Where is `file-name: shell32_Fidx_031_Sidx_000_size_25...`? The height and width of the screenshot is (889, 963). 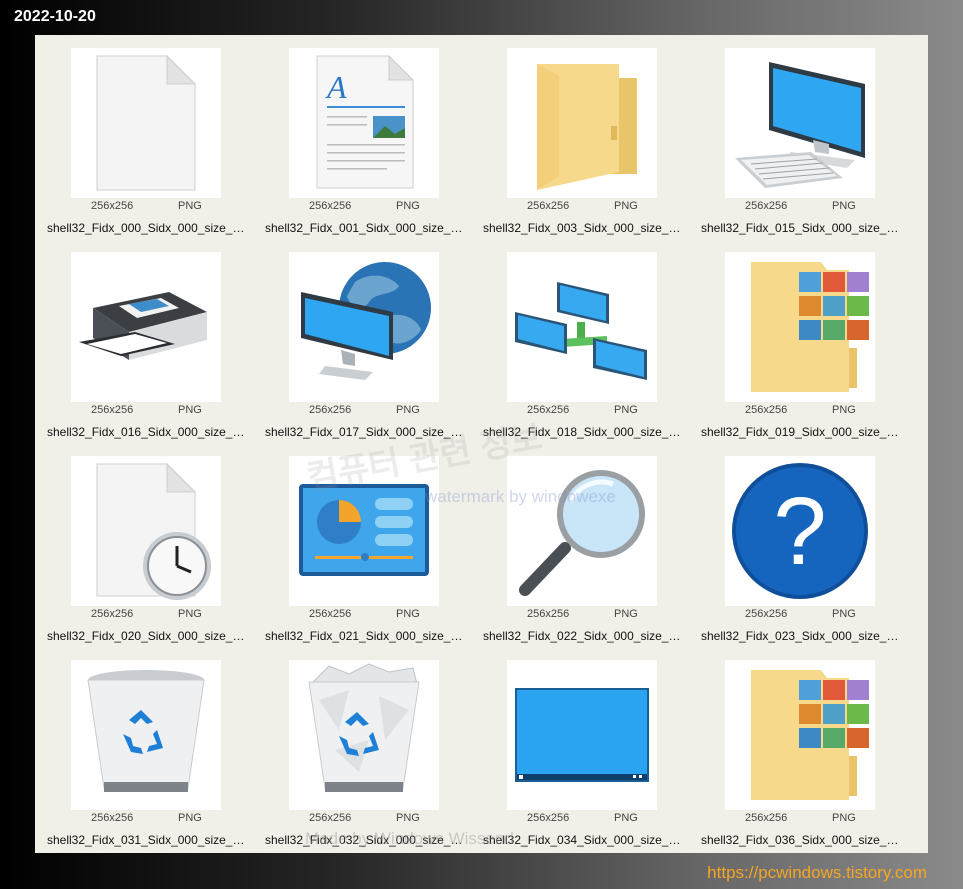 file-name: shell32_Fidx_031_Sidx_000_size_25... is located at coordinates (147, 840).